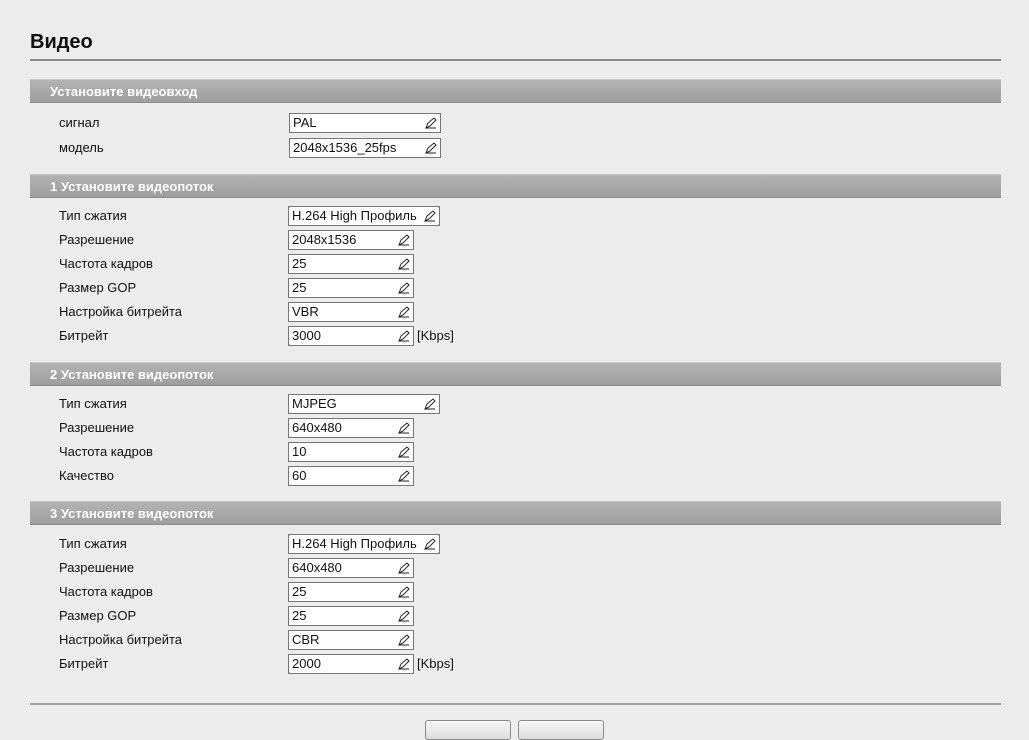  What do you see at coordinates (305, 311) in the screenshot?
I see `select-value: VBR` at bounding box center [305, 311].